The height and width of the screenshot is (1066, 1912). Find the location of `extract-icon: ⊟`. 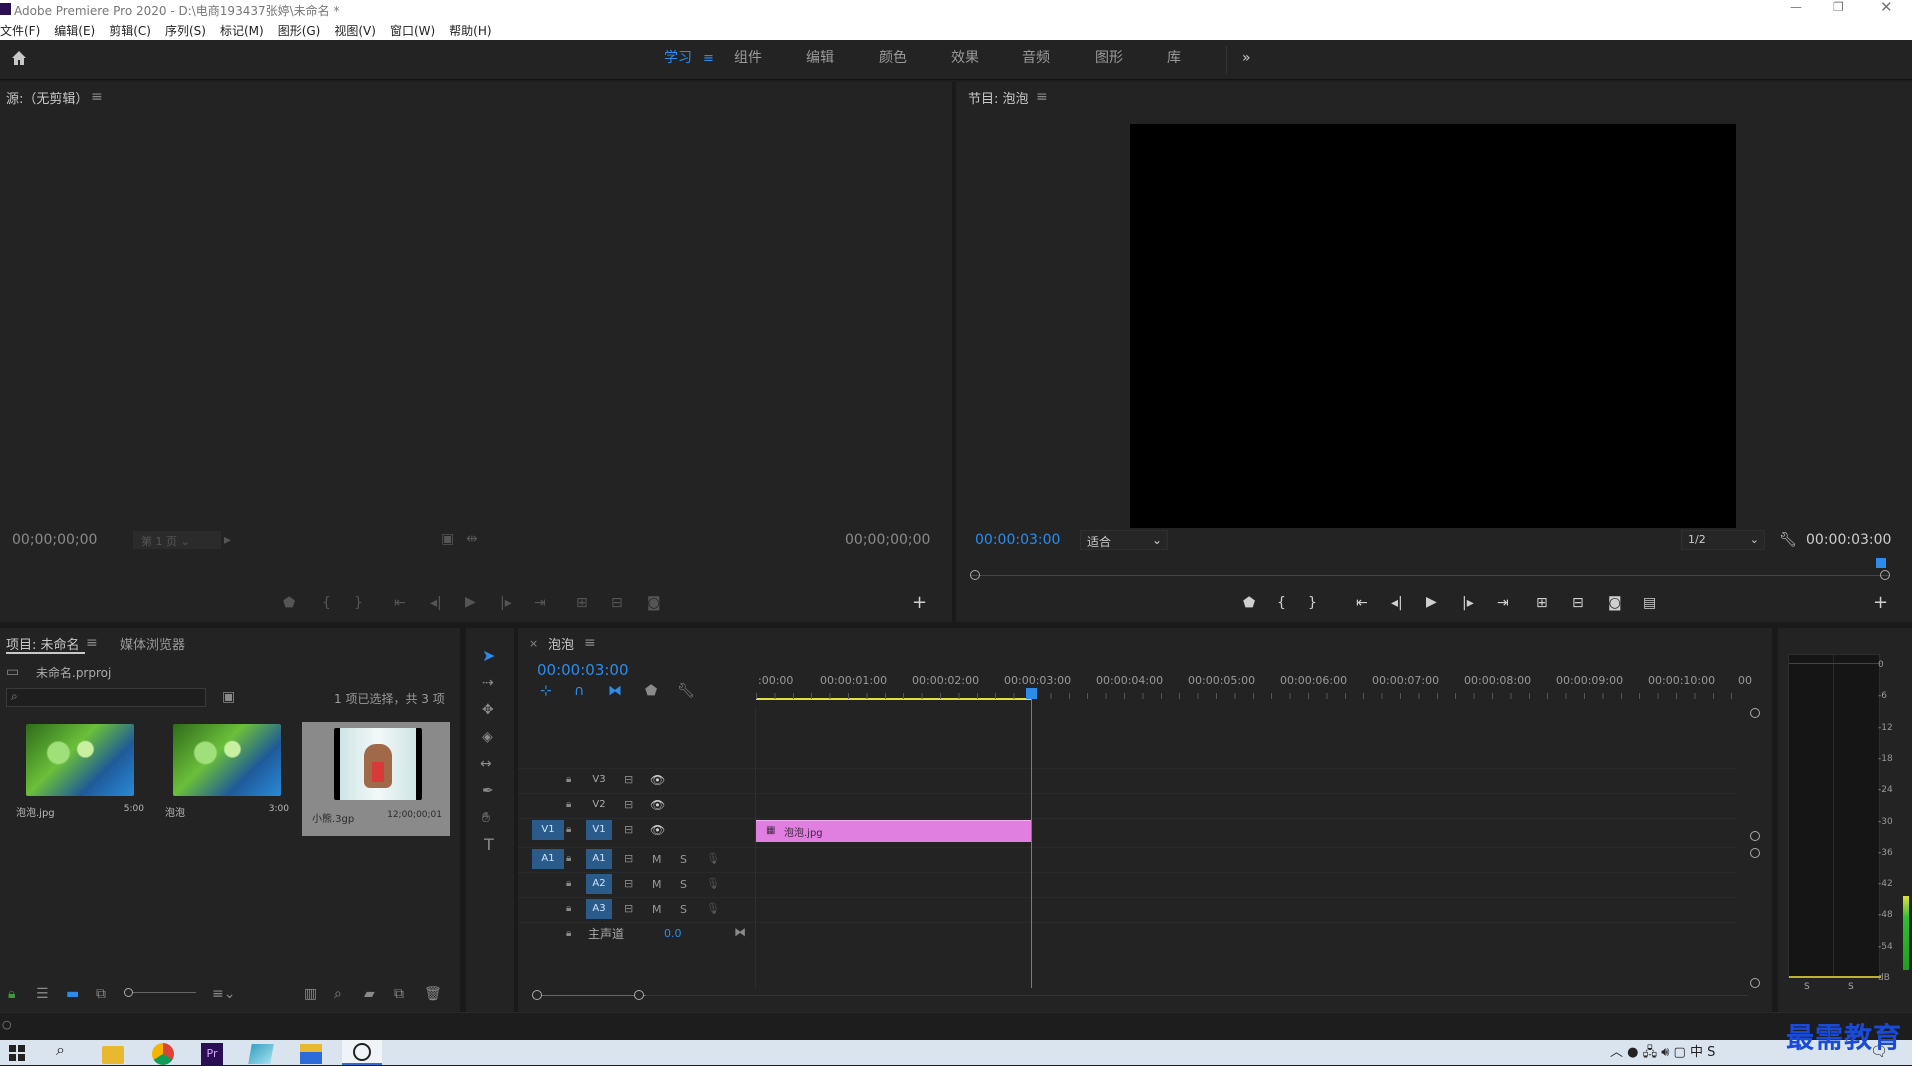

extract-icon: ⊟ is located at coordinates (1578, 603).